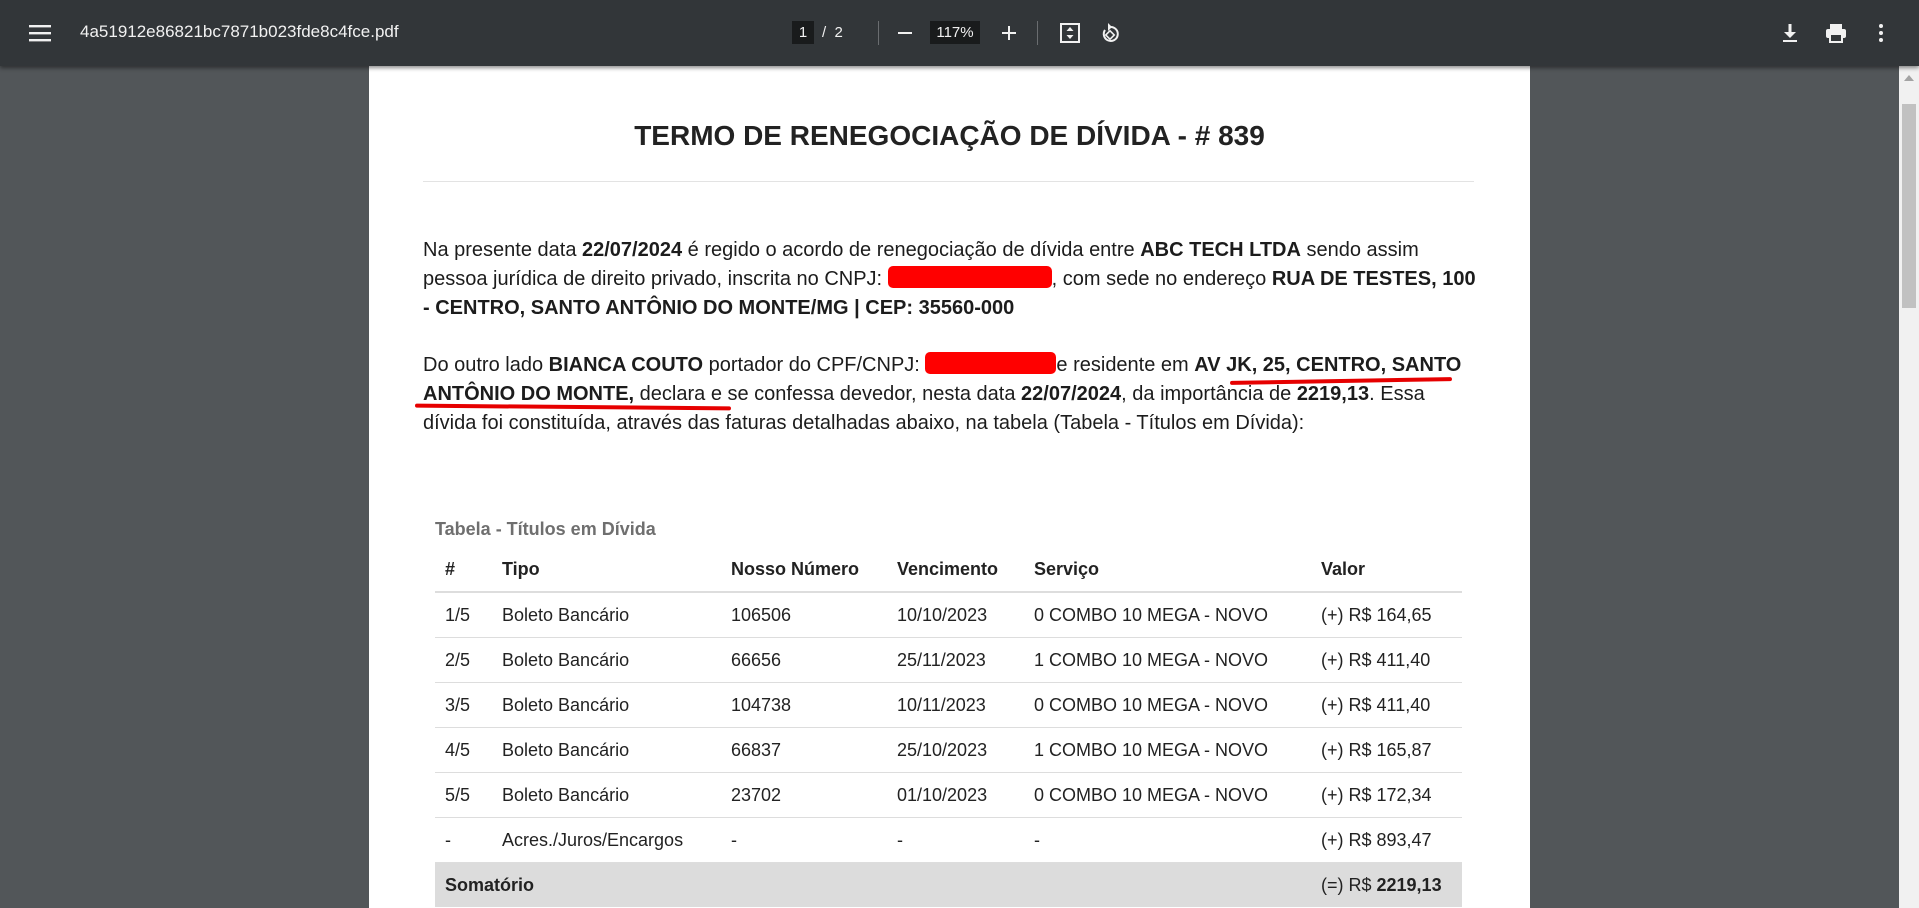  Describe the element at coordinates (873, 884) in the screenshot. I see `sum-label: Somatório` at that location.